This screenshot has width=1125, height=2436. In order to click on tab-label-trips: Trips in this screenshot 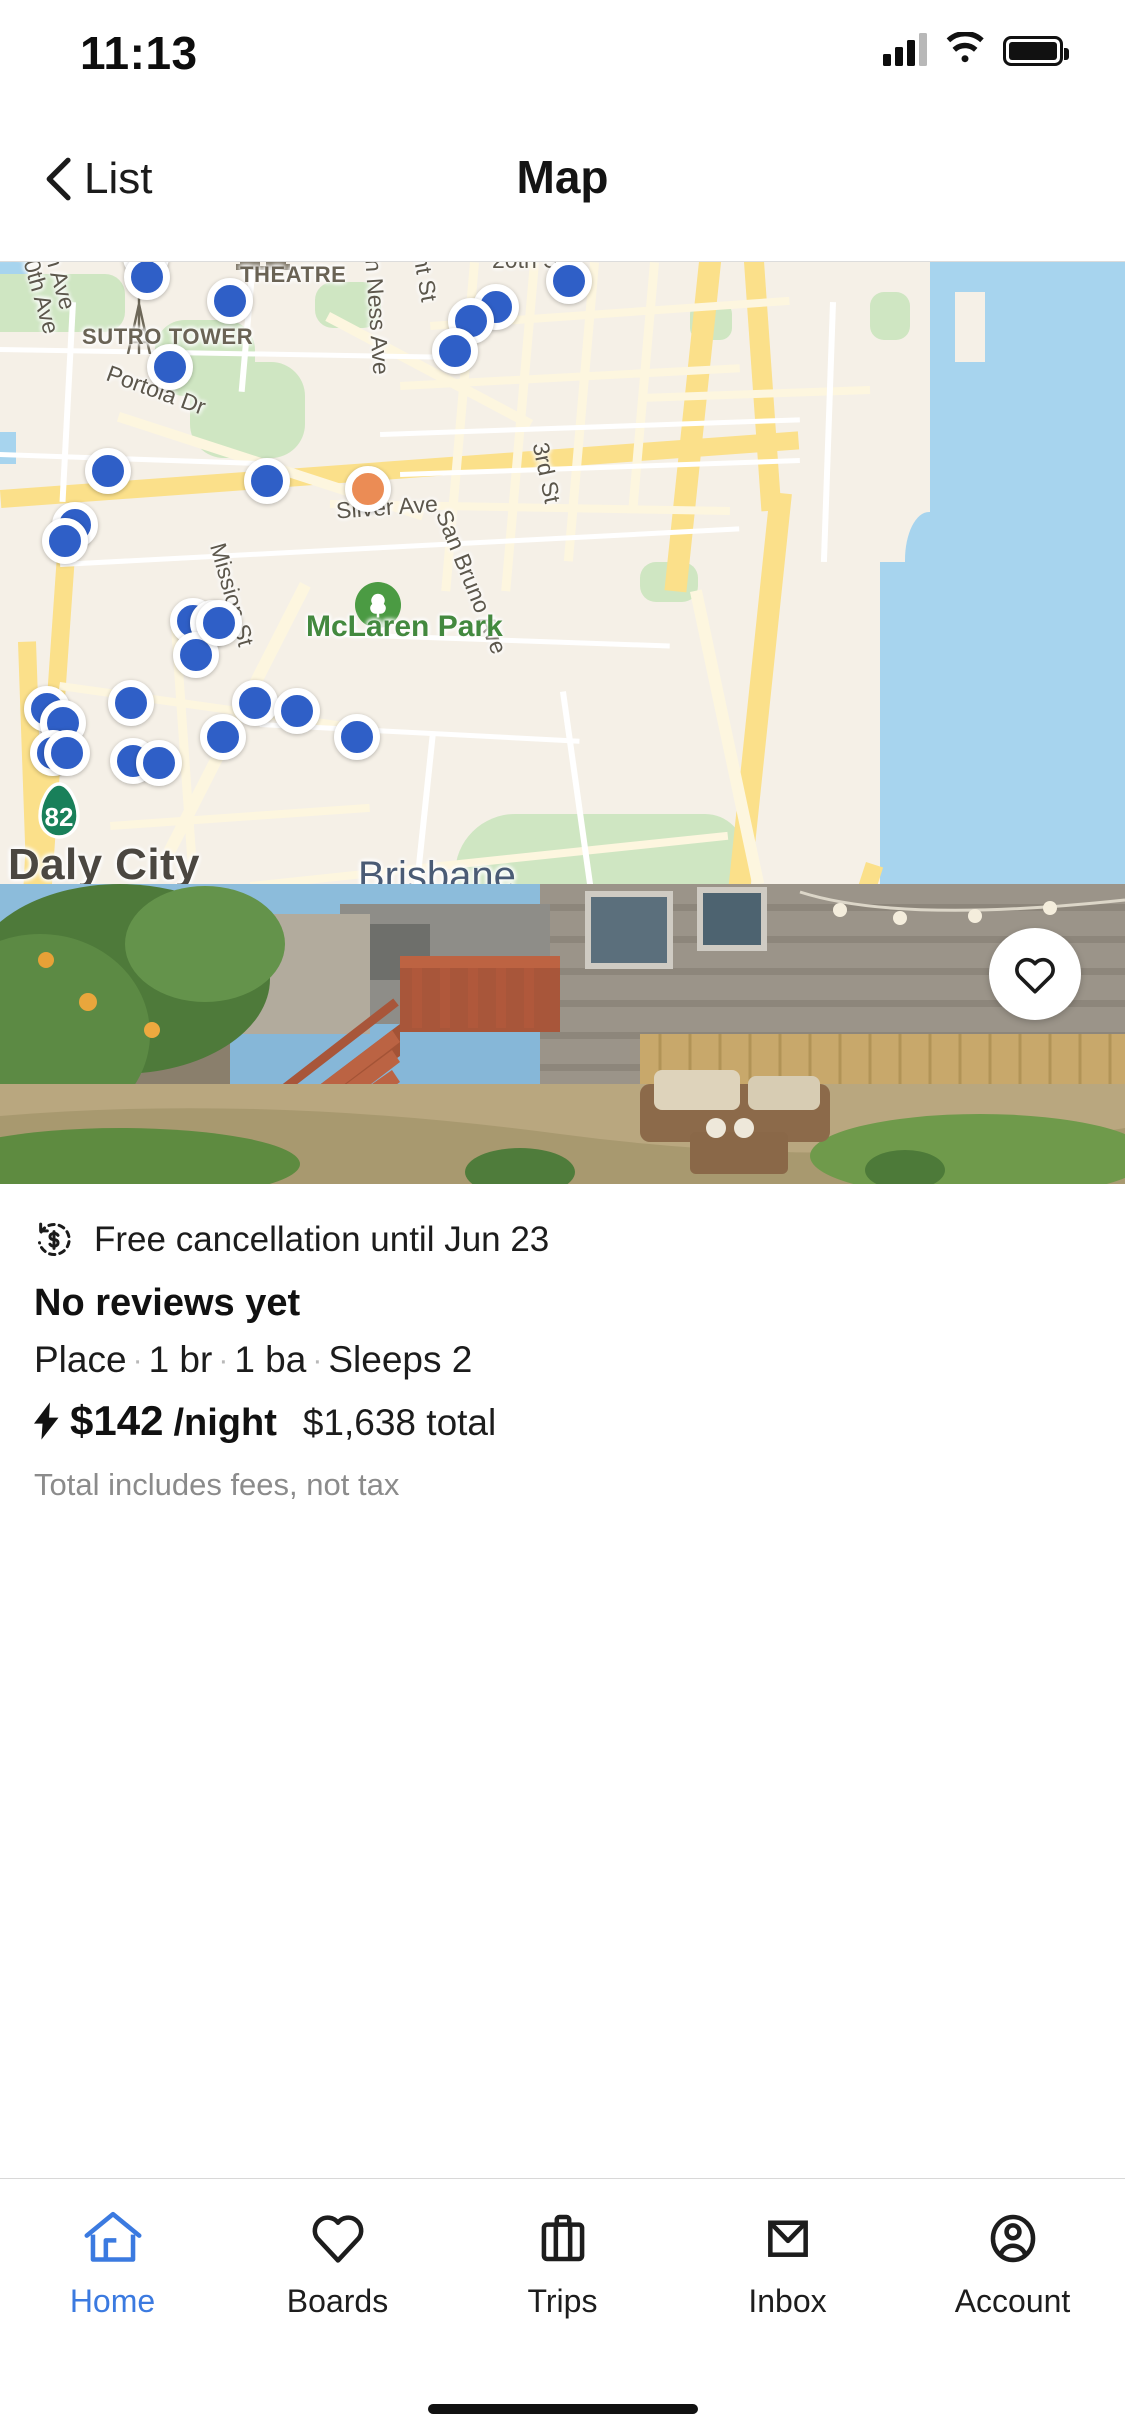, I will do `click(562, 2301)`.